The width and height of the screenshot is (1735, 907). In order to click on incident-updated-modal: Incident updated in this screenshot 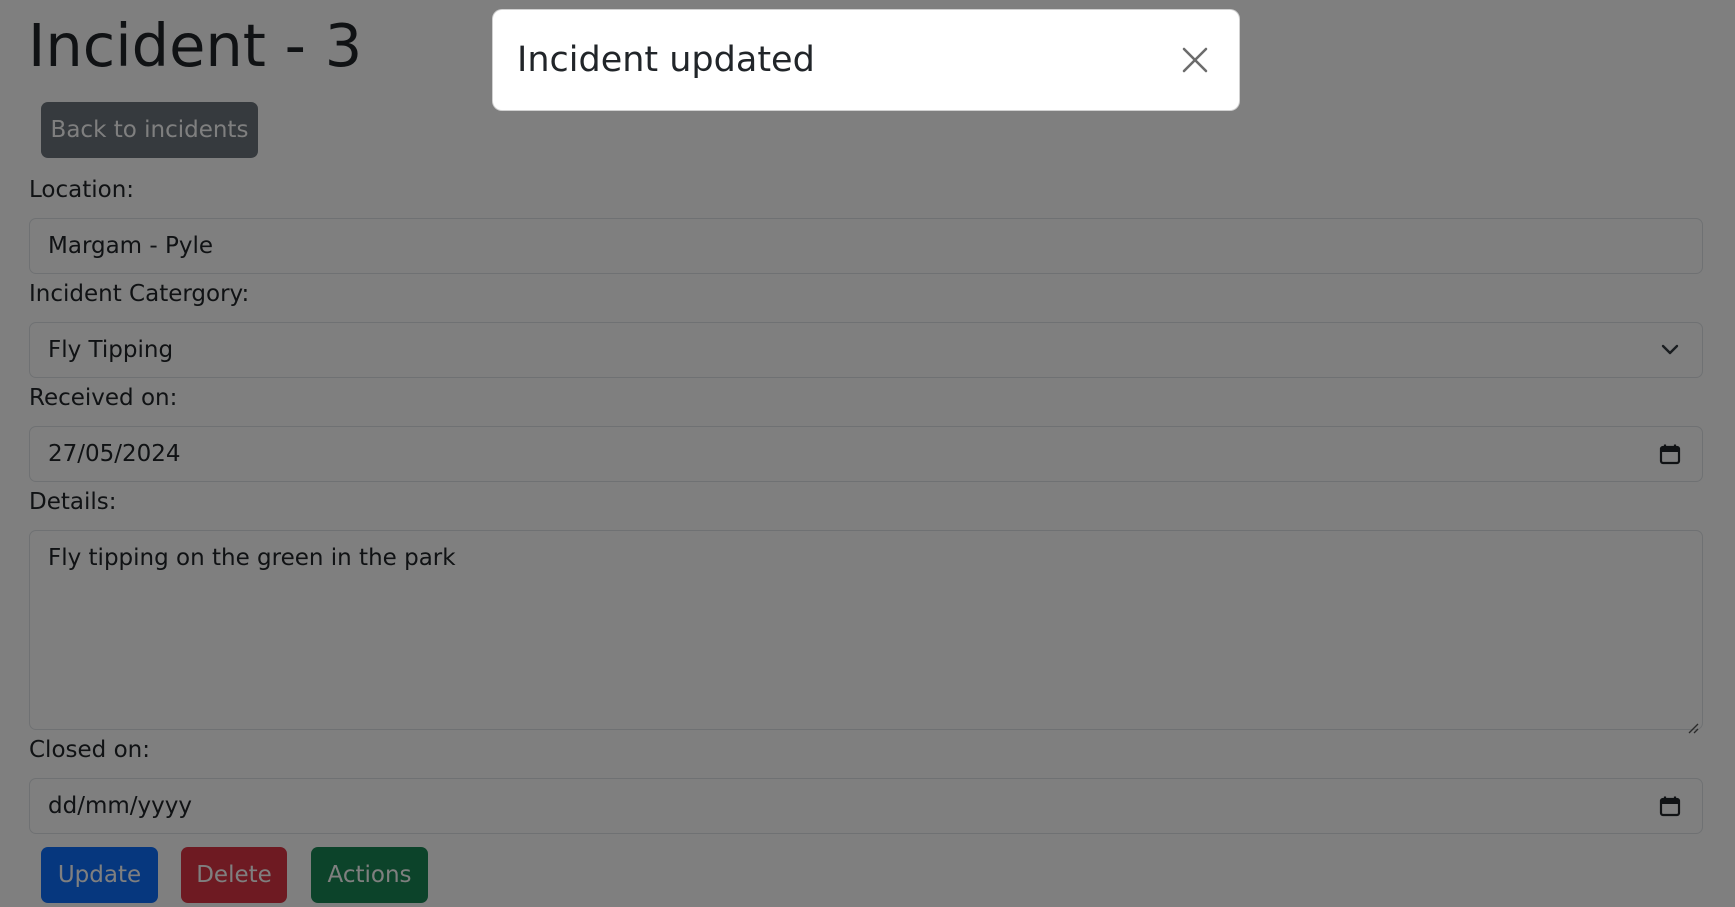, I will do `click(866, 60)`.